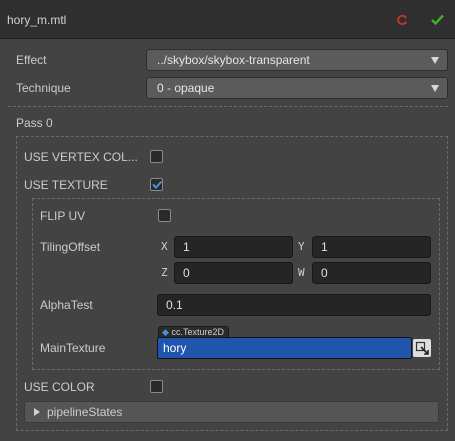  What do you see at coordinates (34, 123) in the screenshot?
I see `pass-label: Pass 0` at bounding box center [34, 123].